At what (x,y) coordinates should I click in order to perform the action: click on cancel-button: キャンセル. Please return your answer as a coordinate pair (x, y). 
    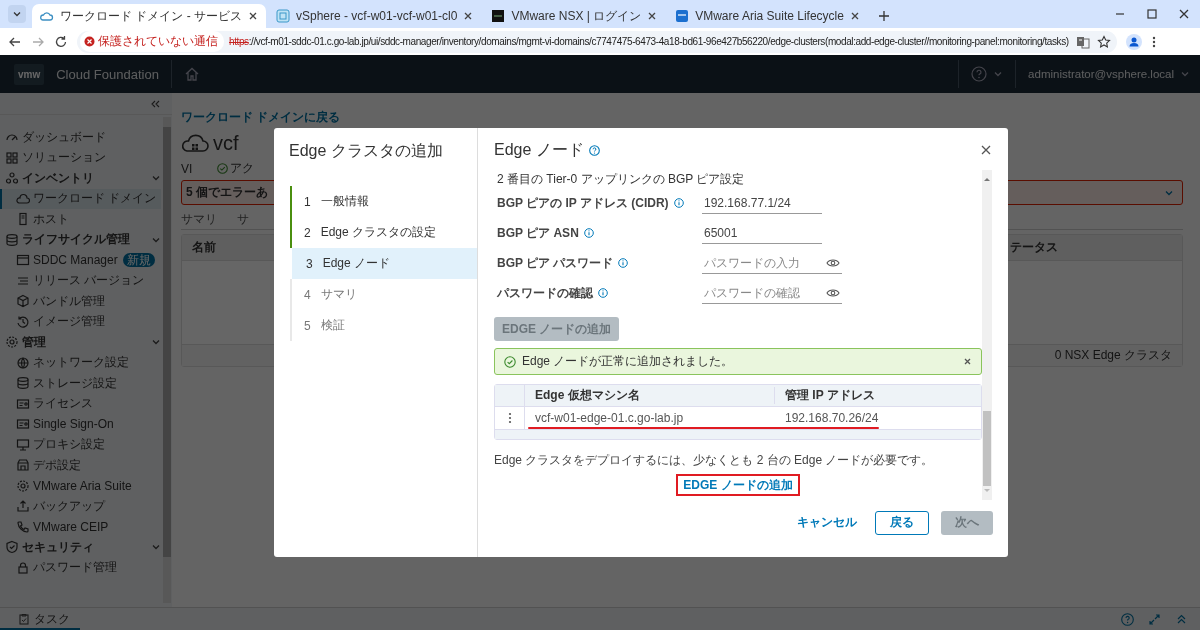
    Looking at the image, I should click on (827, 522).